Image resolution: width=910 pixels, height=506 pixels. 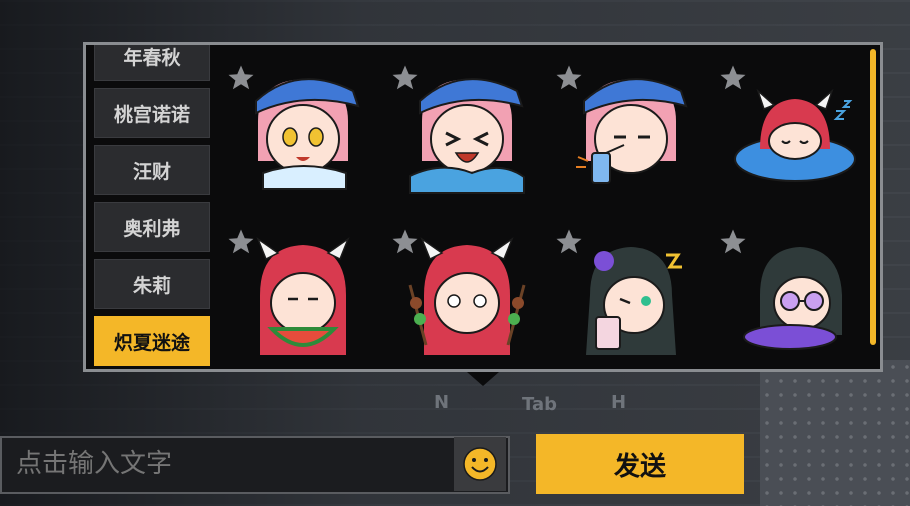 What do you see at coordinates (467, 136) in the screenshot?
I see `sticker-pink-hair-cap-laugh` at bounding box center [467, 136].